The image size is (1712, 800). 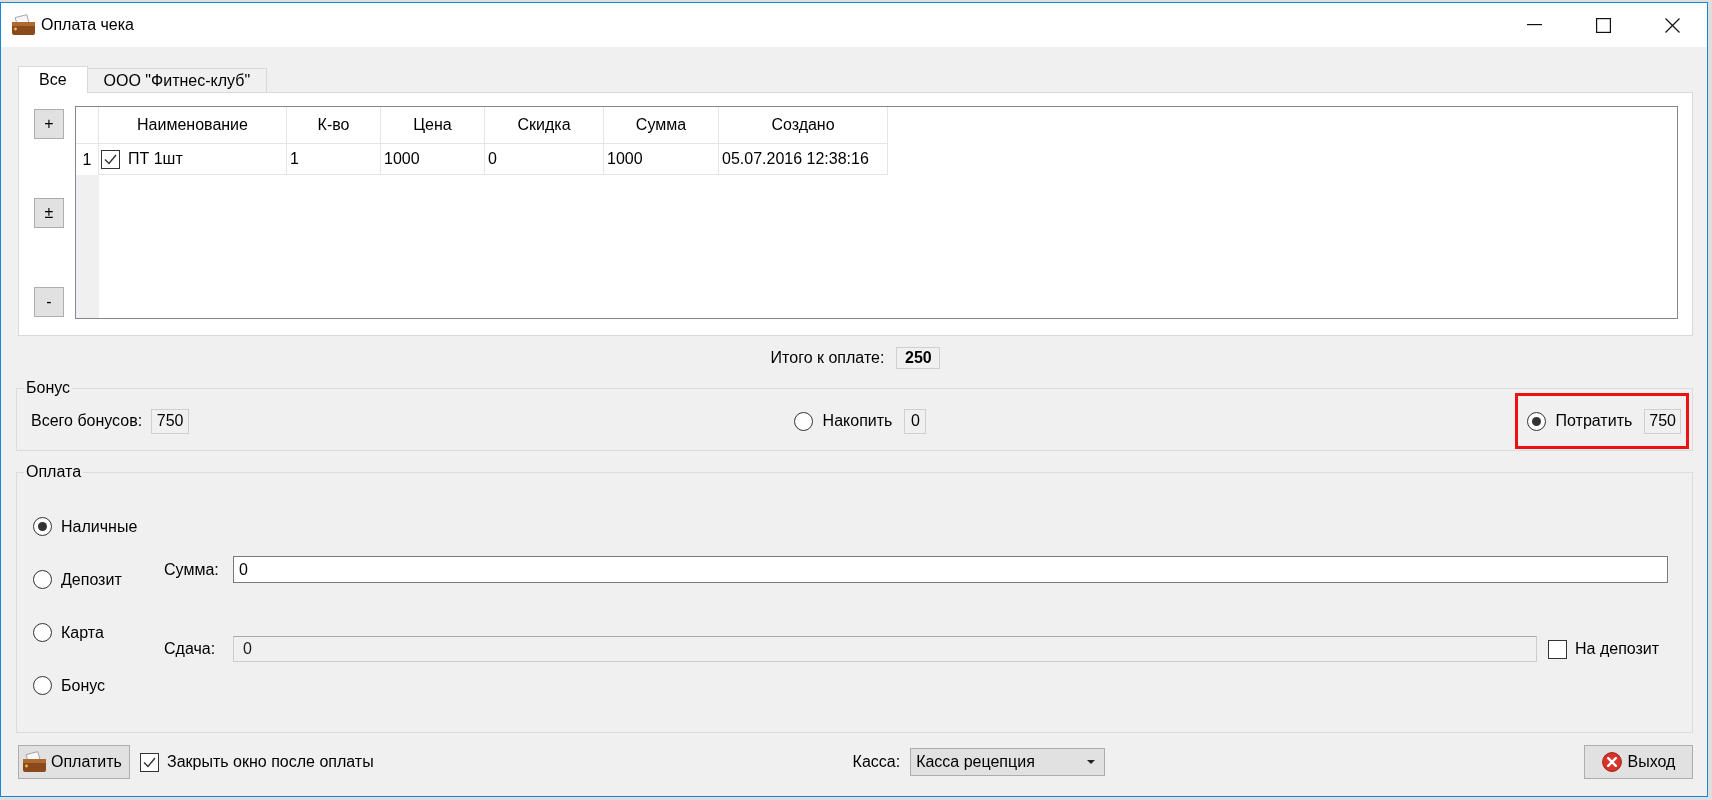 What do you see at coordinates (98, 632) in the screenshot?
I see `payment-method-radio: Карта` at bounding box center [98, 632].